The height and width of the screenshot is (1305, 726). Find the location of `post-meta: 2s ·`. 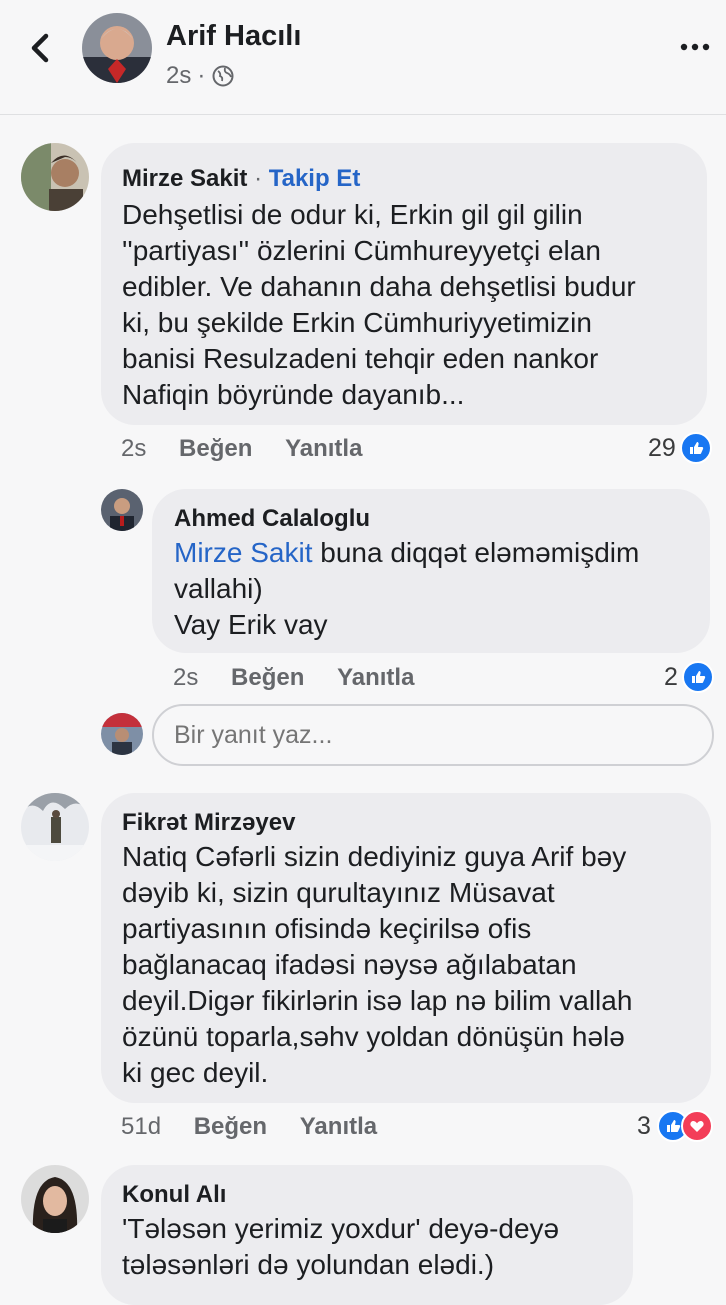

post-meta: 2s · is located at coordinates (200, 76).